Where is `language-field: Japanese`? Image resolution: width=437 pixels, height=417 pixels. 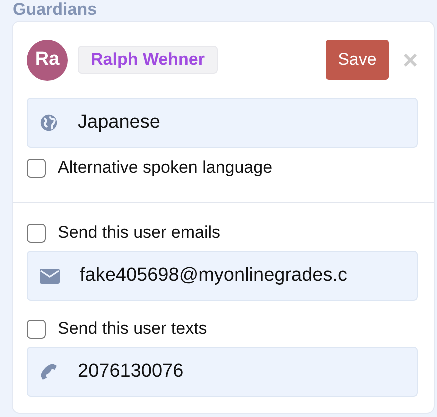 language-field: Japanese is located at coordinates (222, 123).